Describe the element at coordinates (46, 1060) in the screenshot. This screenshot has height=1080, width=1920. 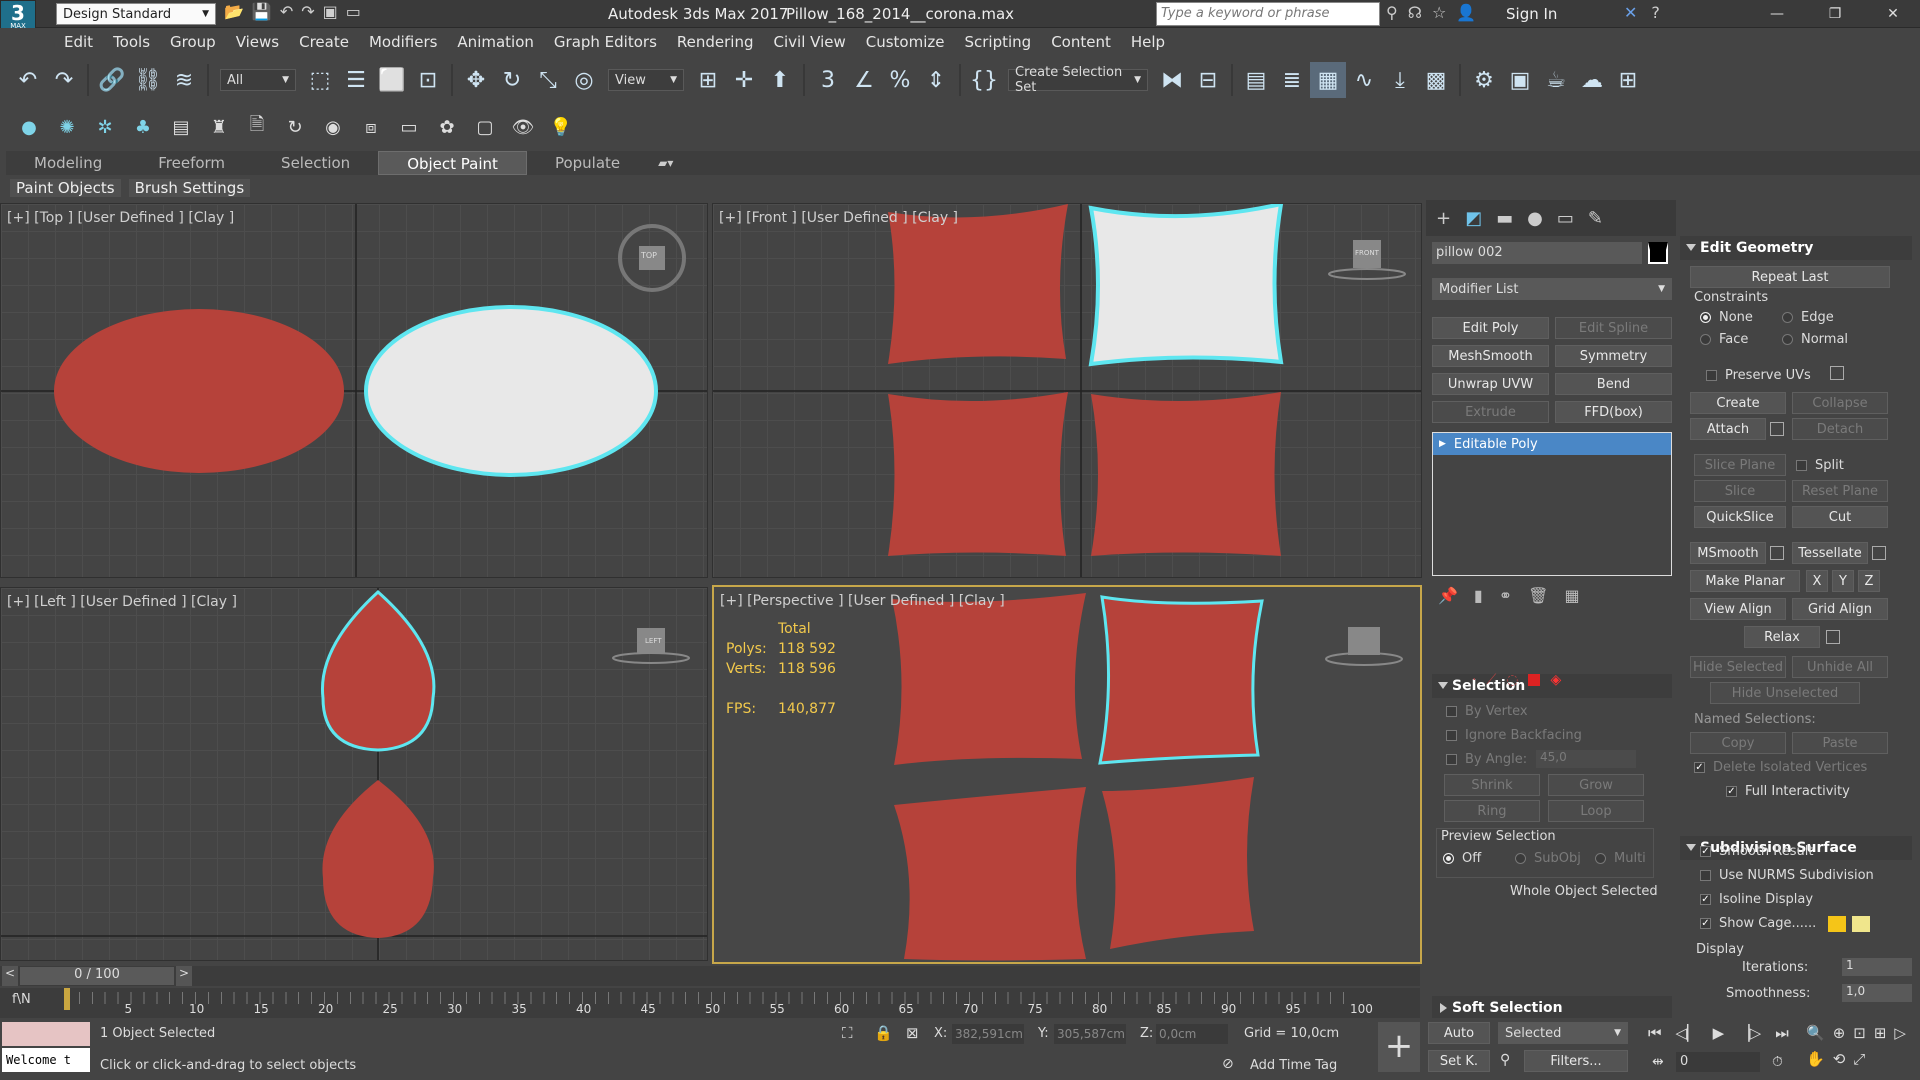
I see `maxscript-listener-white: Welcome t` at that location.